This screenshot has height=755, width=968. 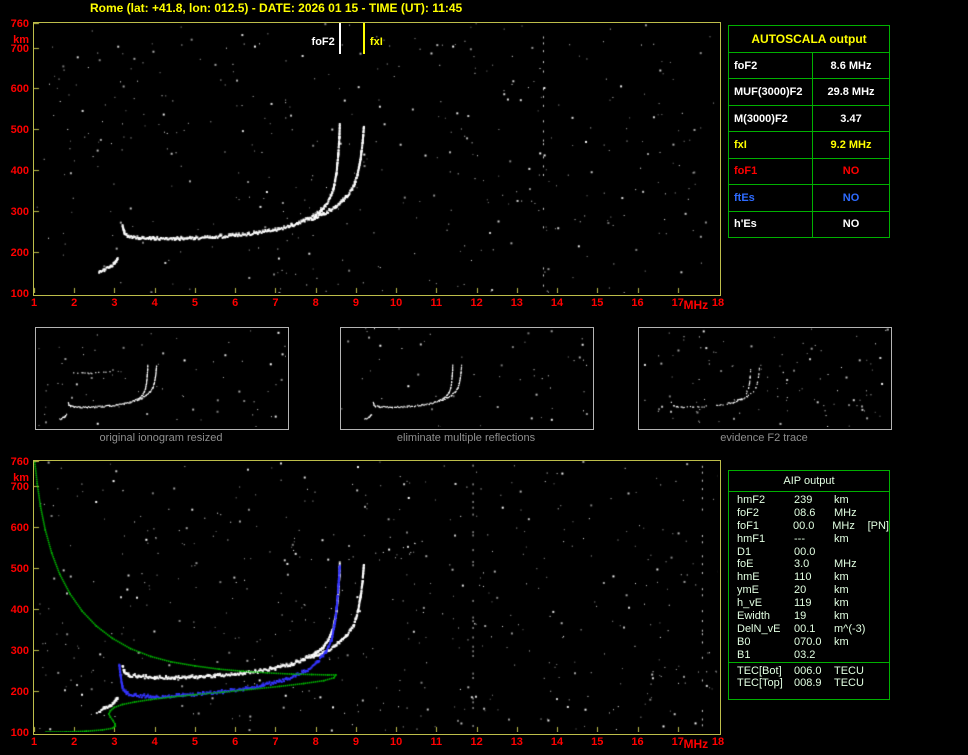 I want to click on aip-tec-row: TEC[Top] 008.9 TECU, so click(x=809, y=683).